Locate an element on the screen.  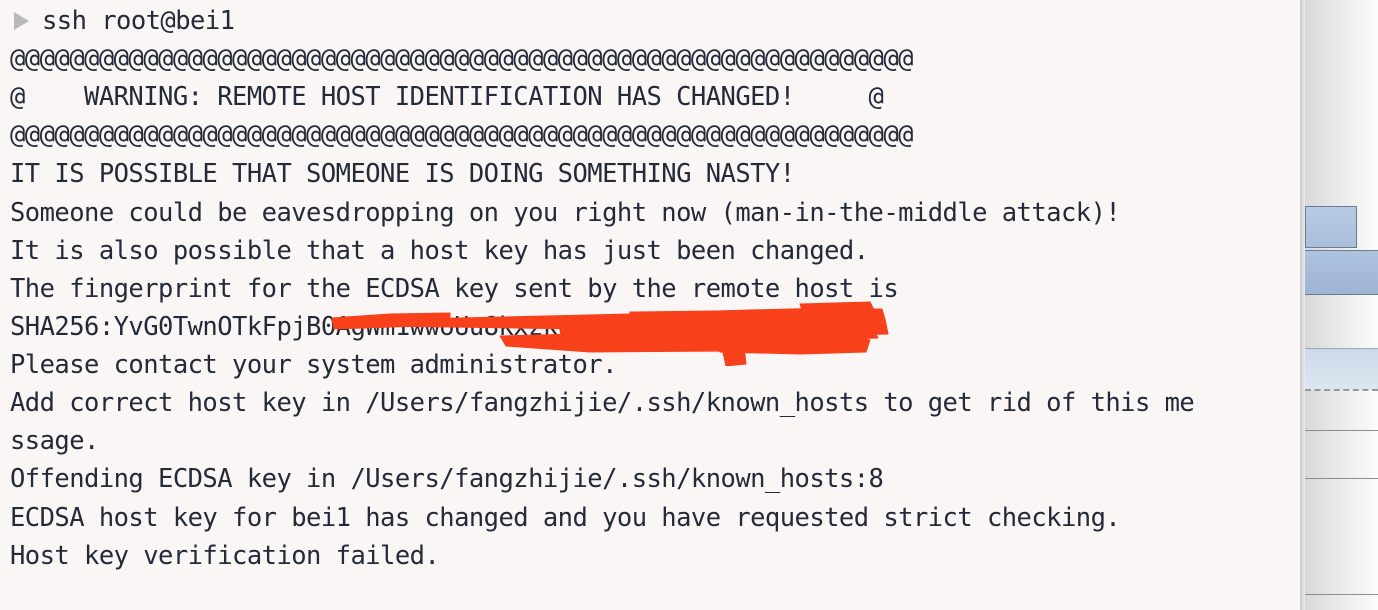
secondary-highlight-band is located at coordinates (1341, 369).